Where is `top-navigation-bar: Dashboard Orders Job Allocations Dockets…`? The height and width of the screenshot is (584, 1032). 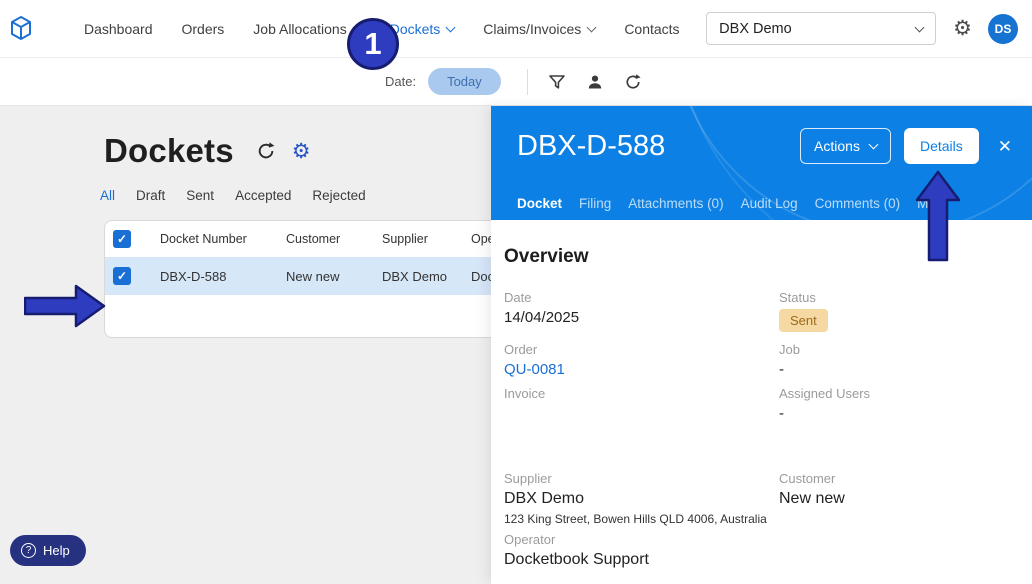
top-navigation-bar: Dashboard Orders Job Allocations Dockets… is located at coordinates (516, 29).